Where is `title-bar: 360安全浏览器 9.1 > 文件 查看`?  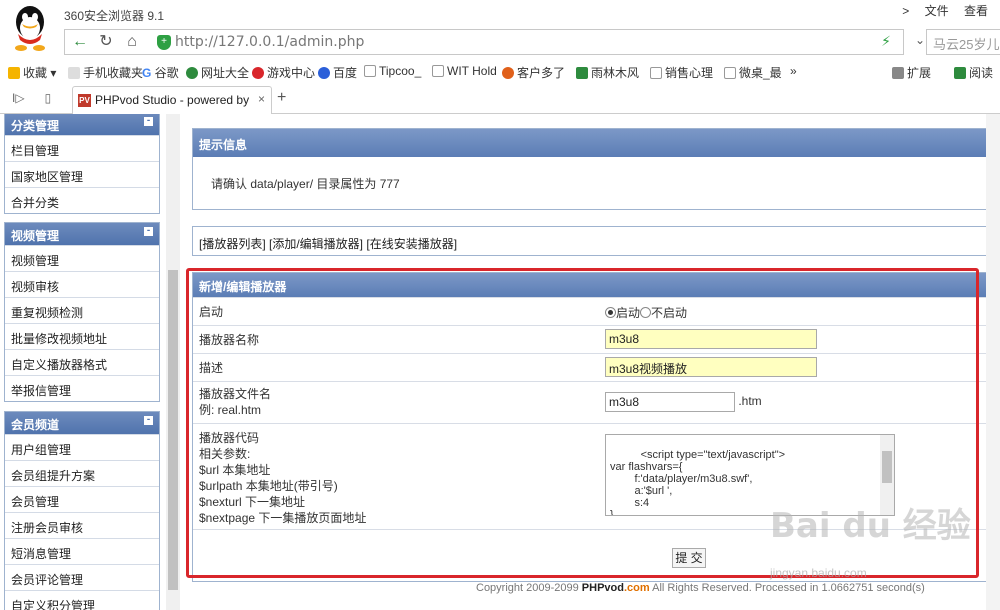 title-bar: 360安全浏览器 9.1 > 文件 查看 is located at coordinates (500, 25).